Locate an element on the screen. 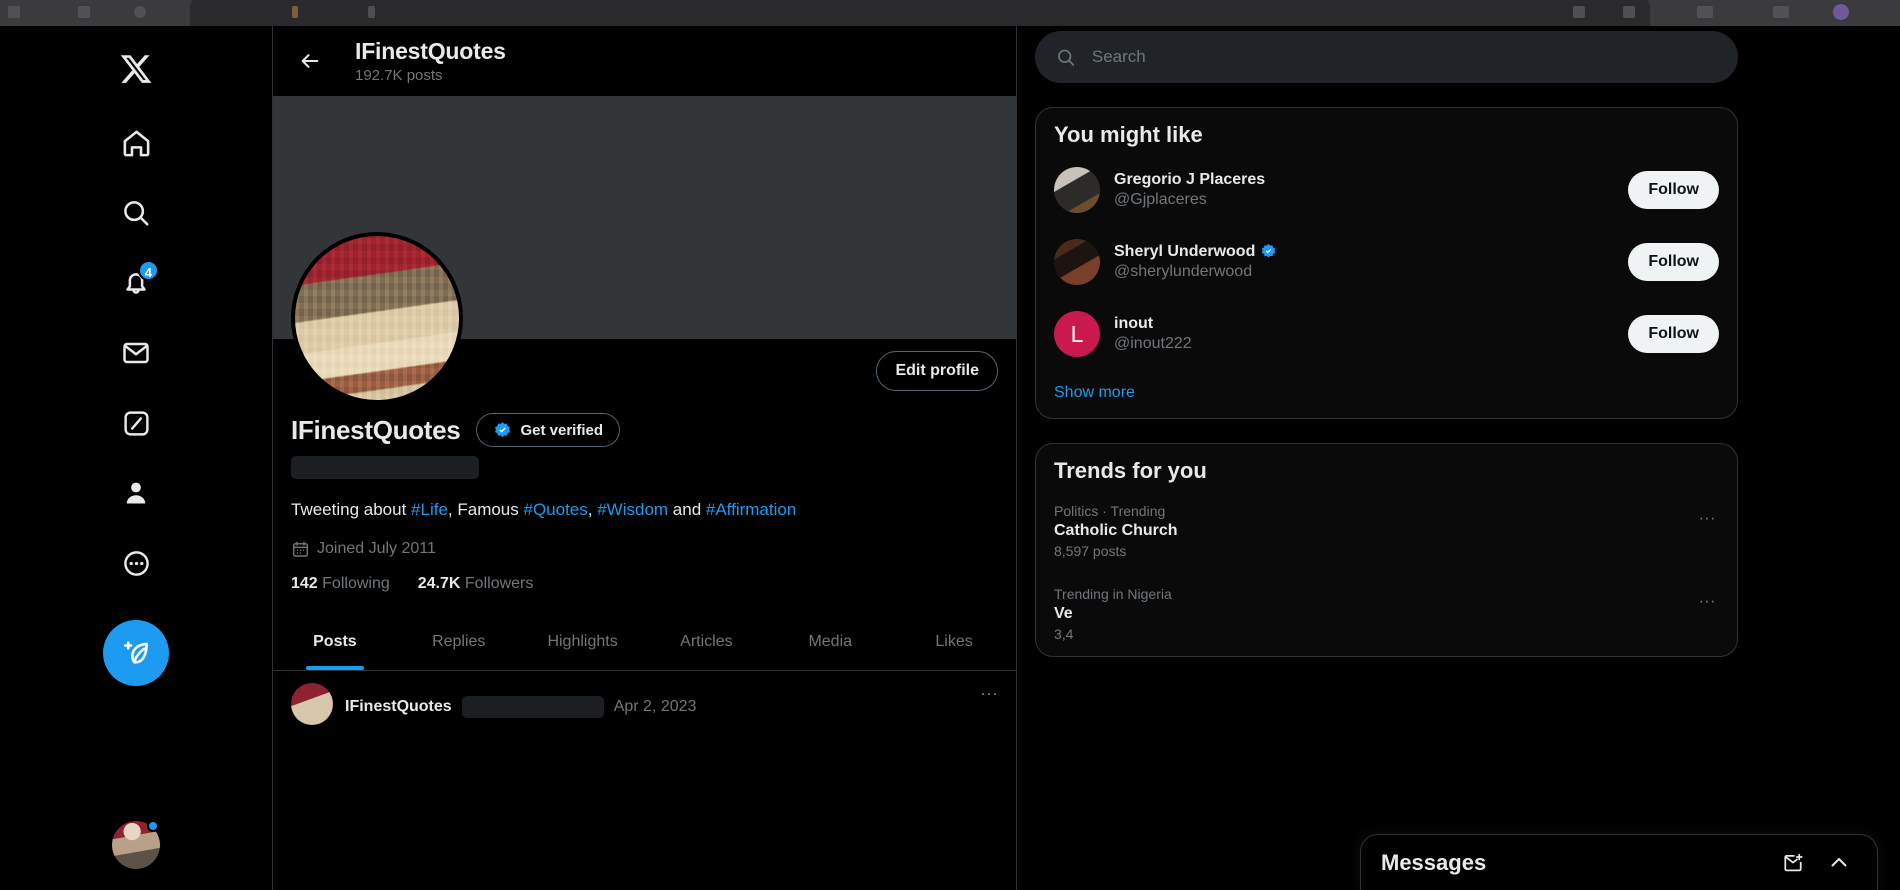 The width and height of the screenshot is (1900, 890). post-more-icon: ··· is located at coordinates (989, 704).